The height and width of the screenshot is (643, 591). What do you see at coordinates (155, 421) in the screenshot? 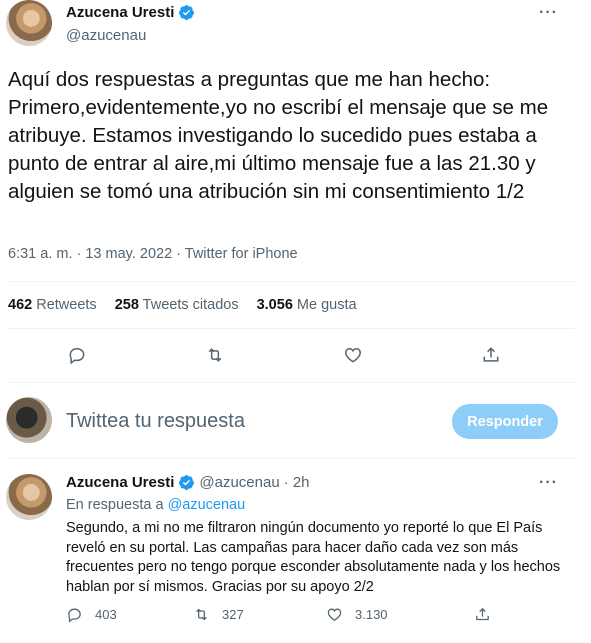
I see `reply-input: Twittea tu respuesta` at bounding box center [155, 421].